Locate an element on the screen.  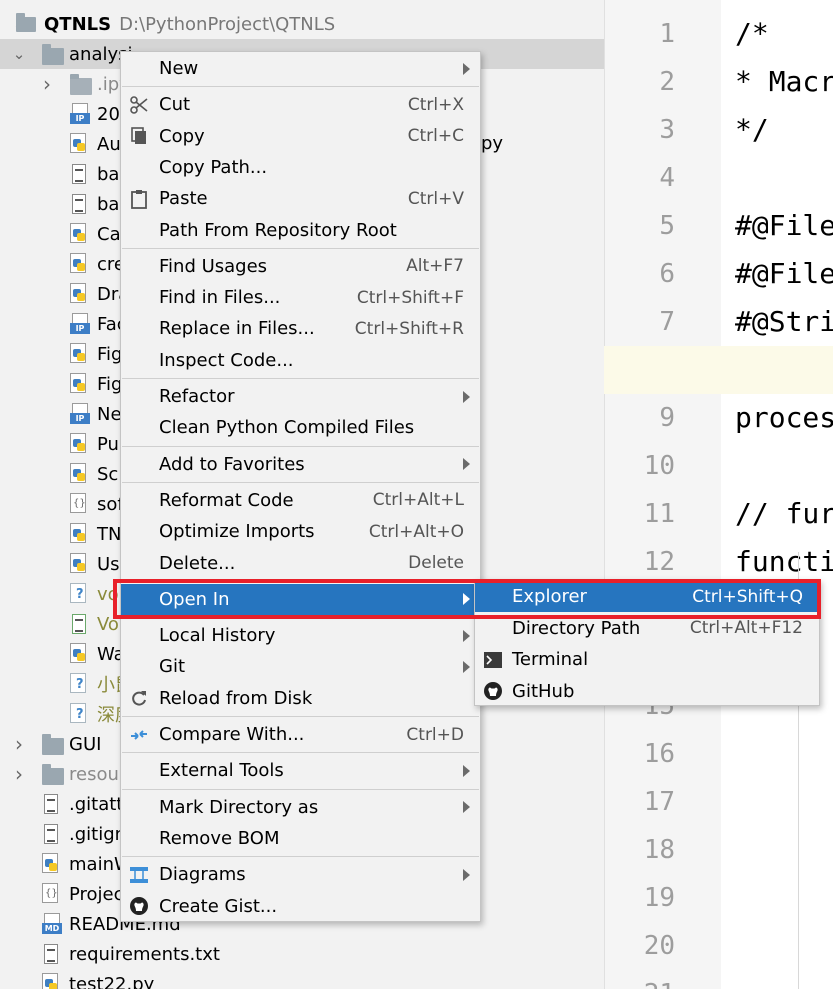
paste-icon is located at coordinates (139, 199).